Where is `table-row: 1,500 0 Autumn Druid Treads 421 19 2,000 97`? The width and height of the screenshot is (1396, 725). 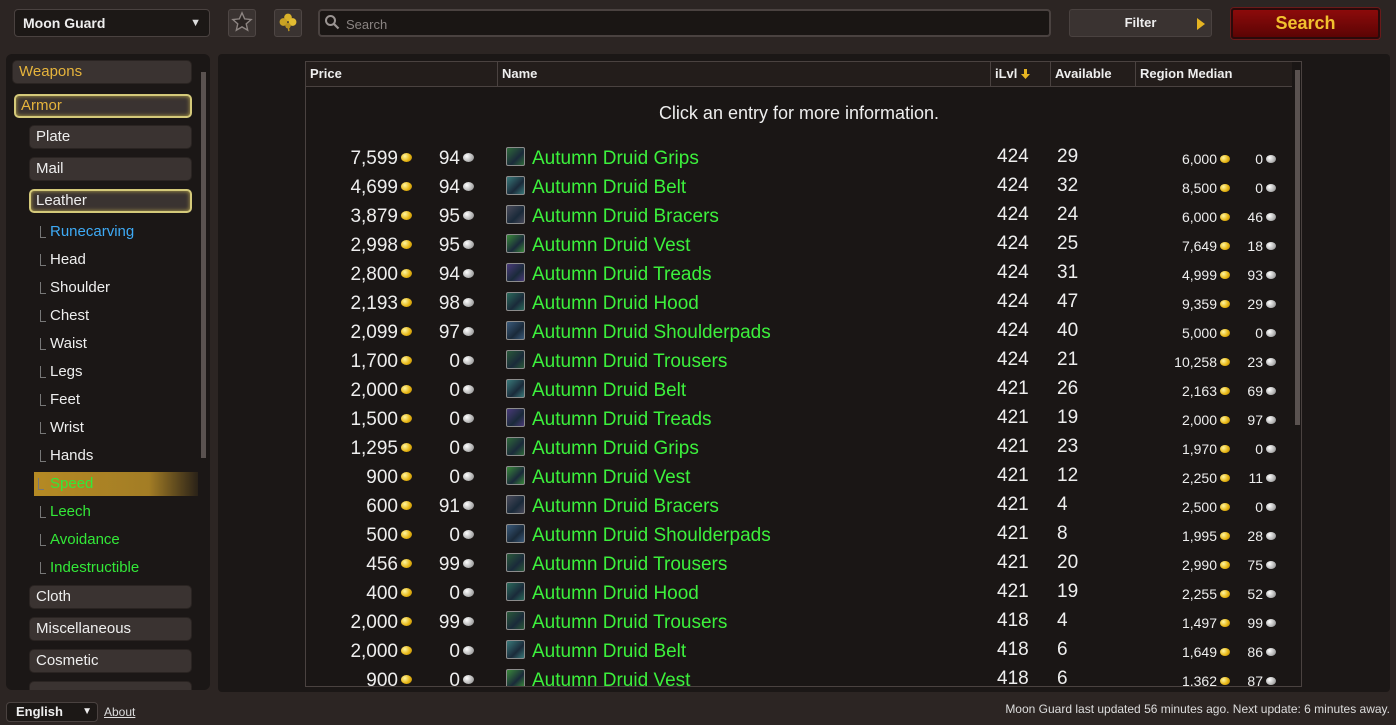
table-row: 1,500 0 Autumn Druid Treads 421 19 2,000 97 is located at coordinates (799, 419).